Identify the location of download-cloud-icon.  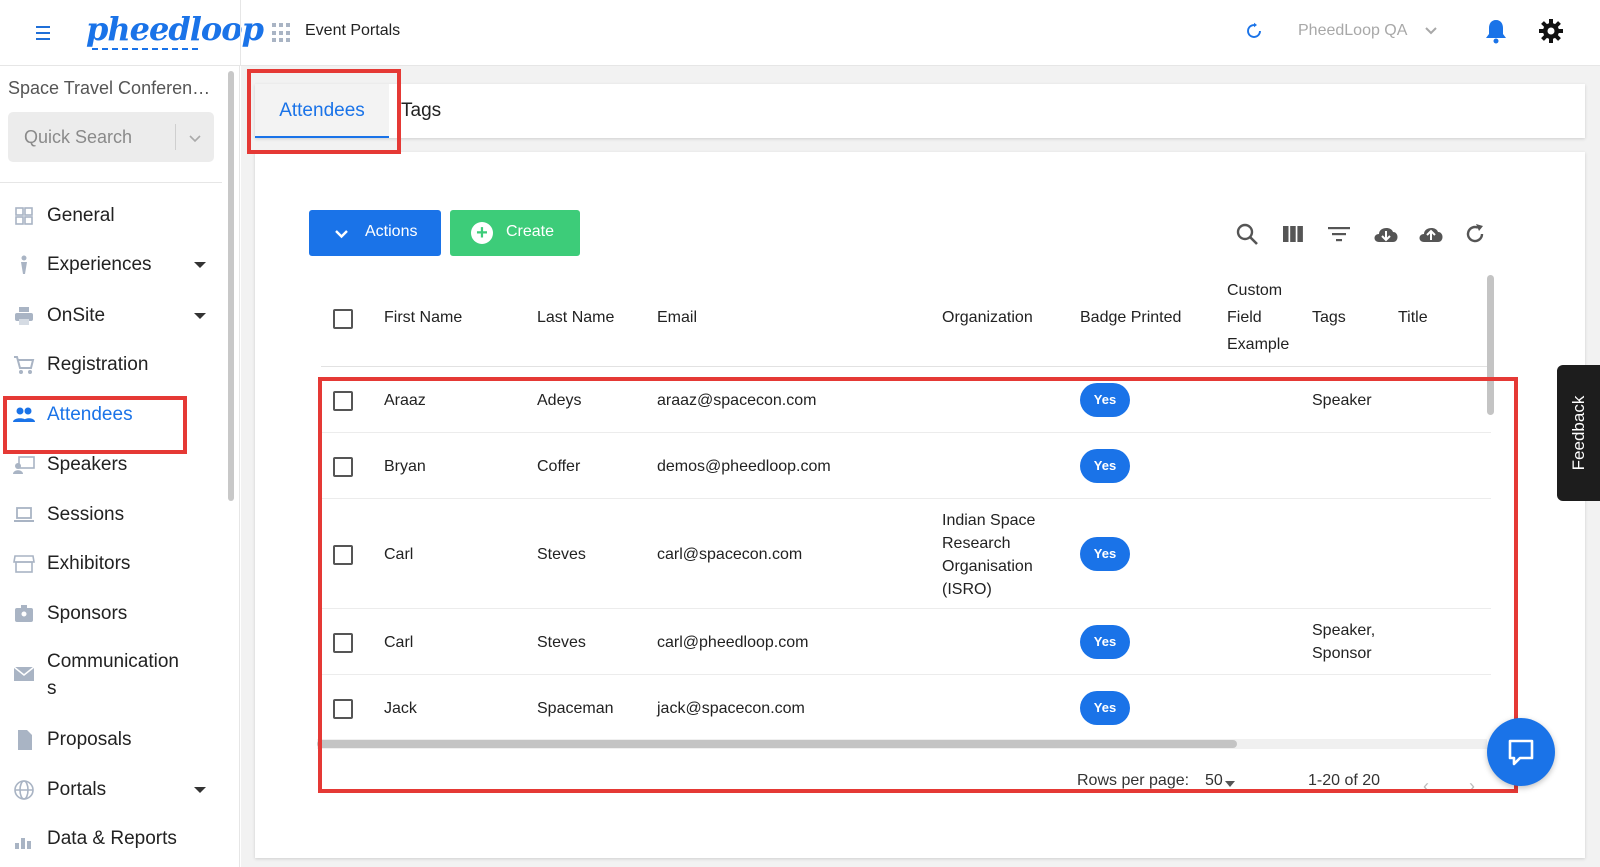
(1386, 234).